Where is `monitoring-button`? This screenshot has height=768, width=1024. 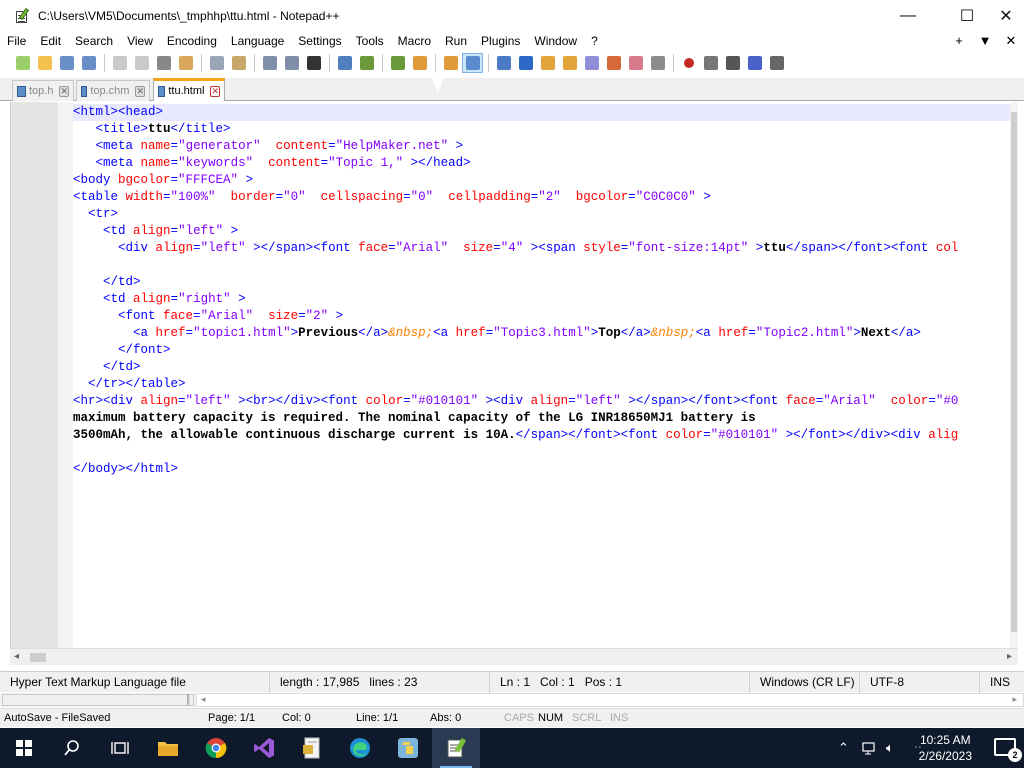
monitoring-button is located at coordinates (657, 63).